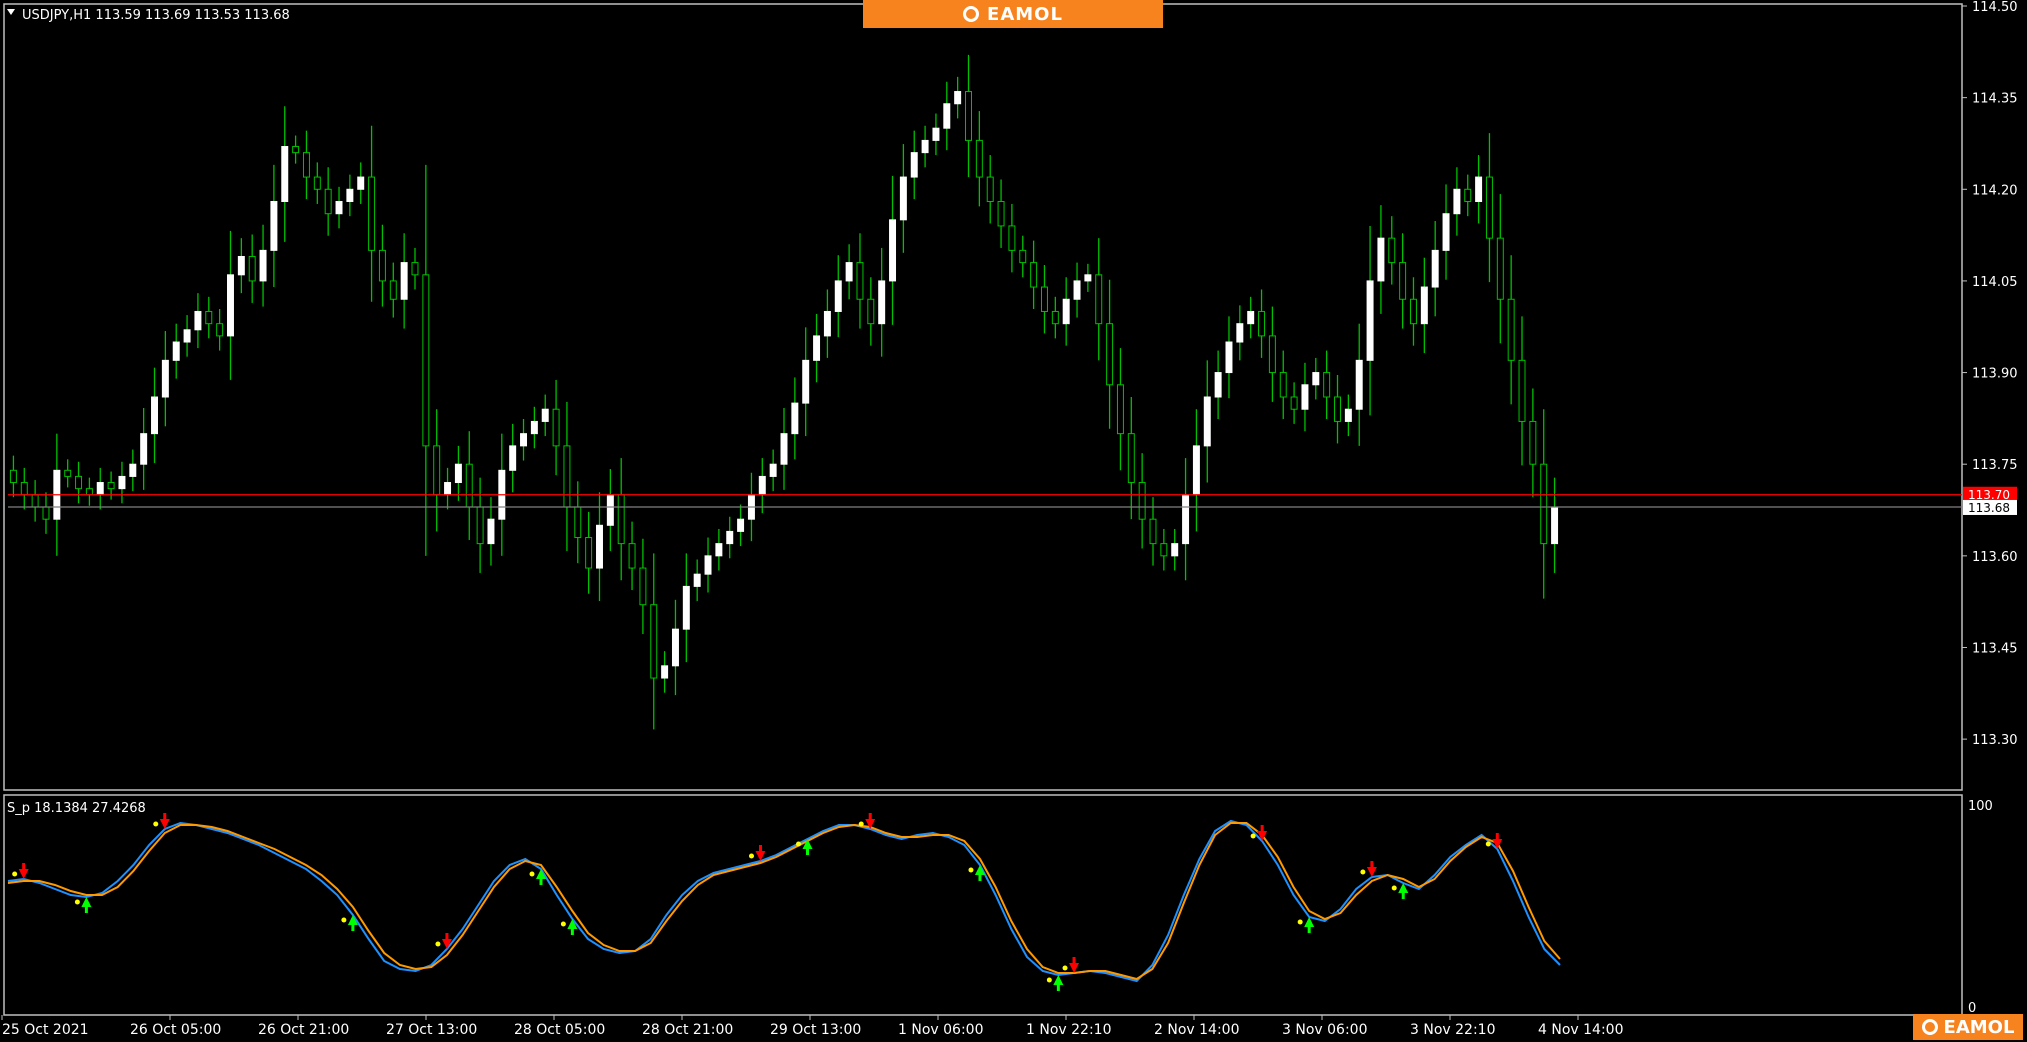 The image size is (2027, 1042). I want to click on time-tick-label: 1 Nov 22:10, so click(1068, 1030).